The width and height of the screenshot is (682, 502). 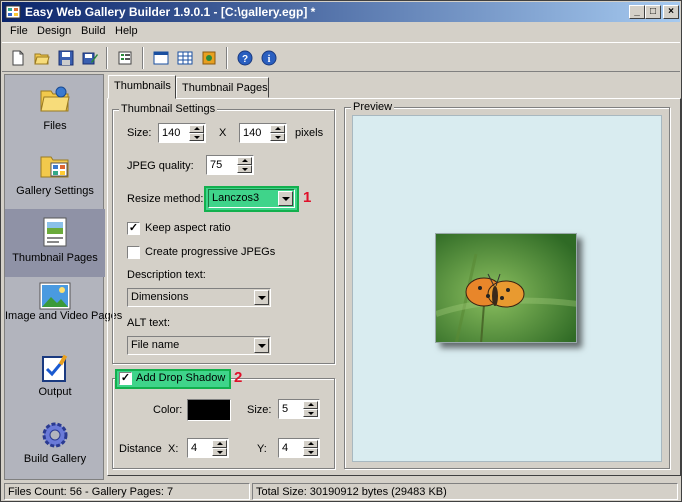 I want to click on keep-aspect-label: Keep aspect ratio, so click(x=188, y=228).